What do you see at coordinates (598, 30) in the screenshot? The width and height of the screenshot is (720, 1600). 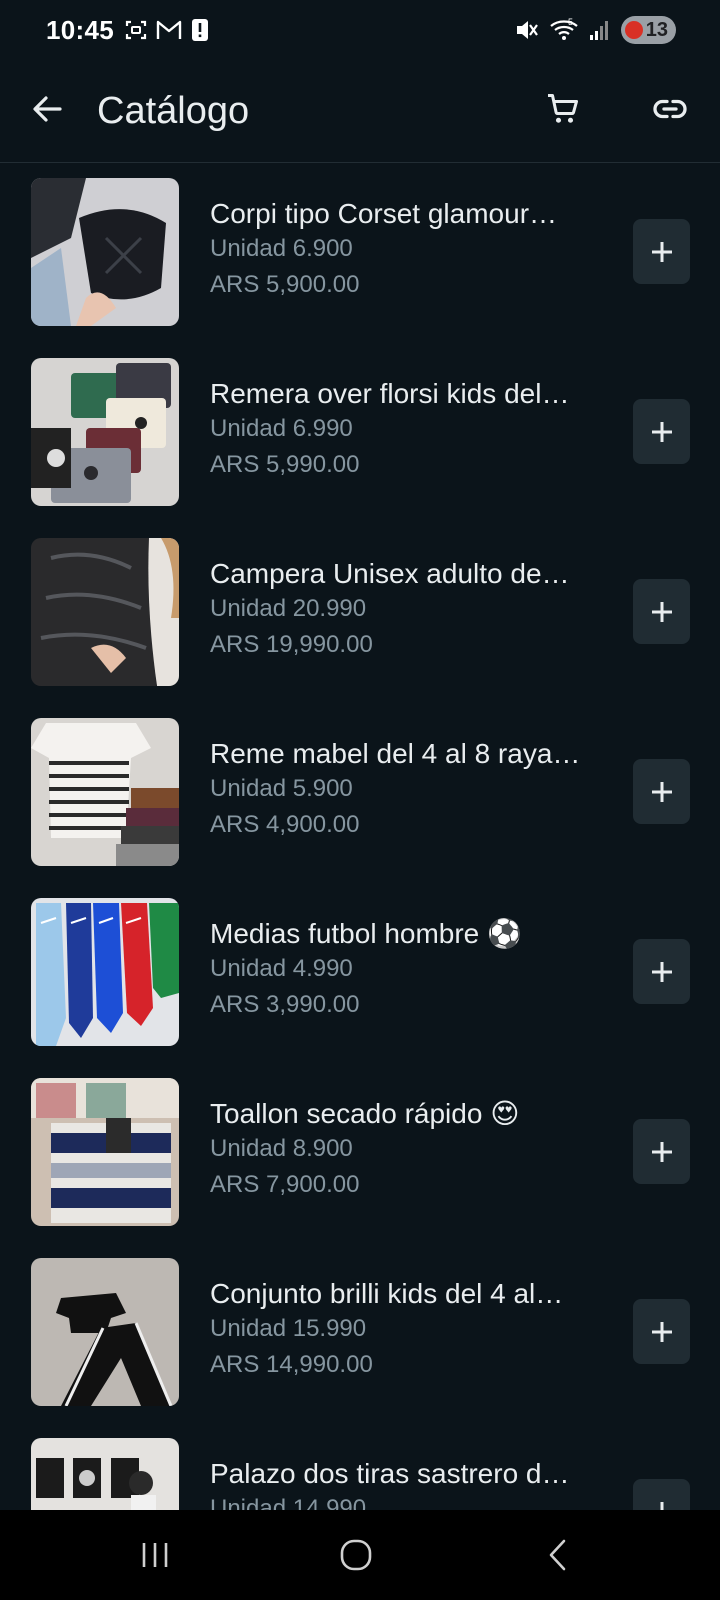 I see `signal-icon` at bounding box center [598, 30].